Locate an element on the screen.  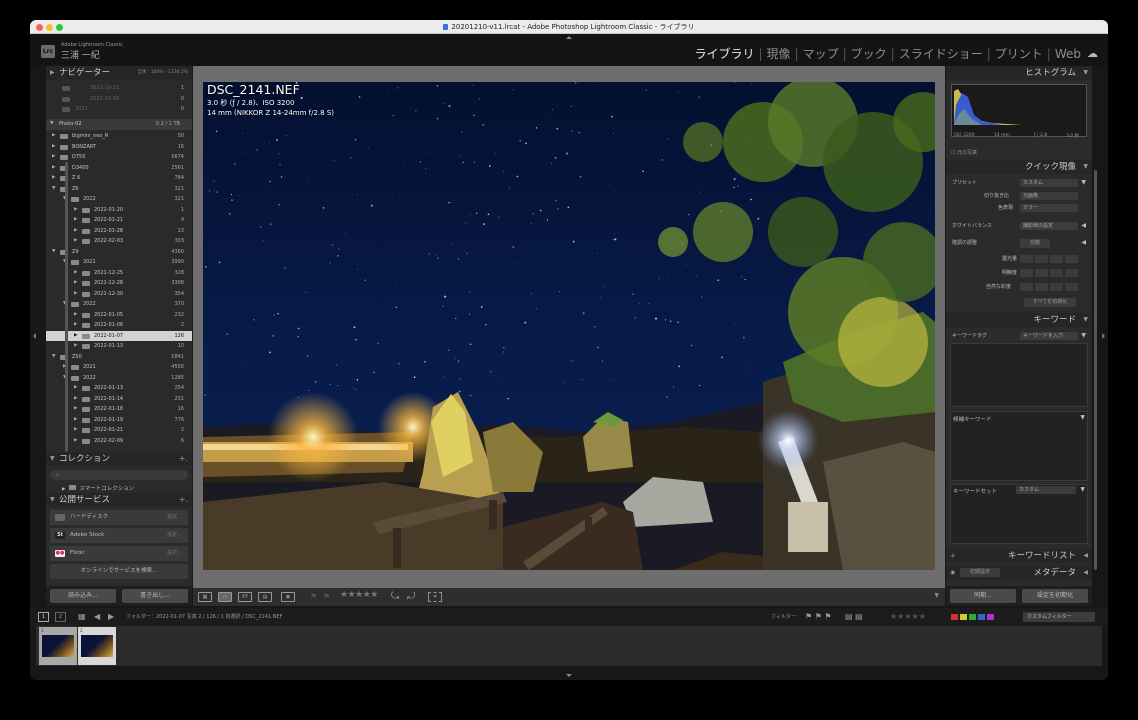
reset-all-button: すべてを初期化 is located at coordinates (1050, 302).